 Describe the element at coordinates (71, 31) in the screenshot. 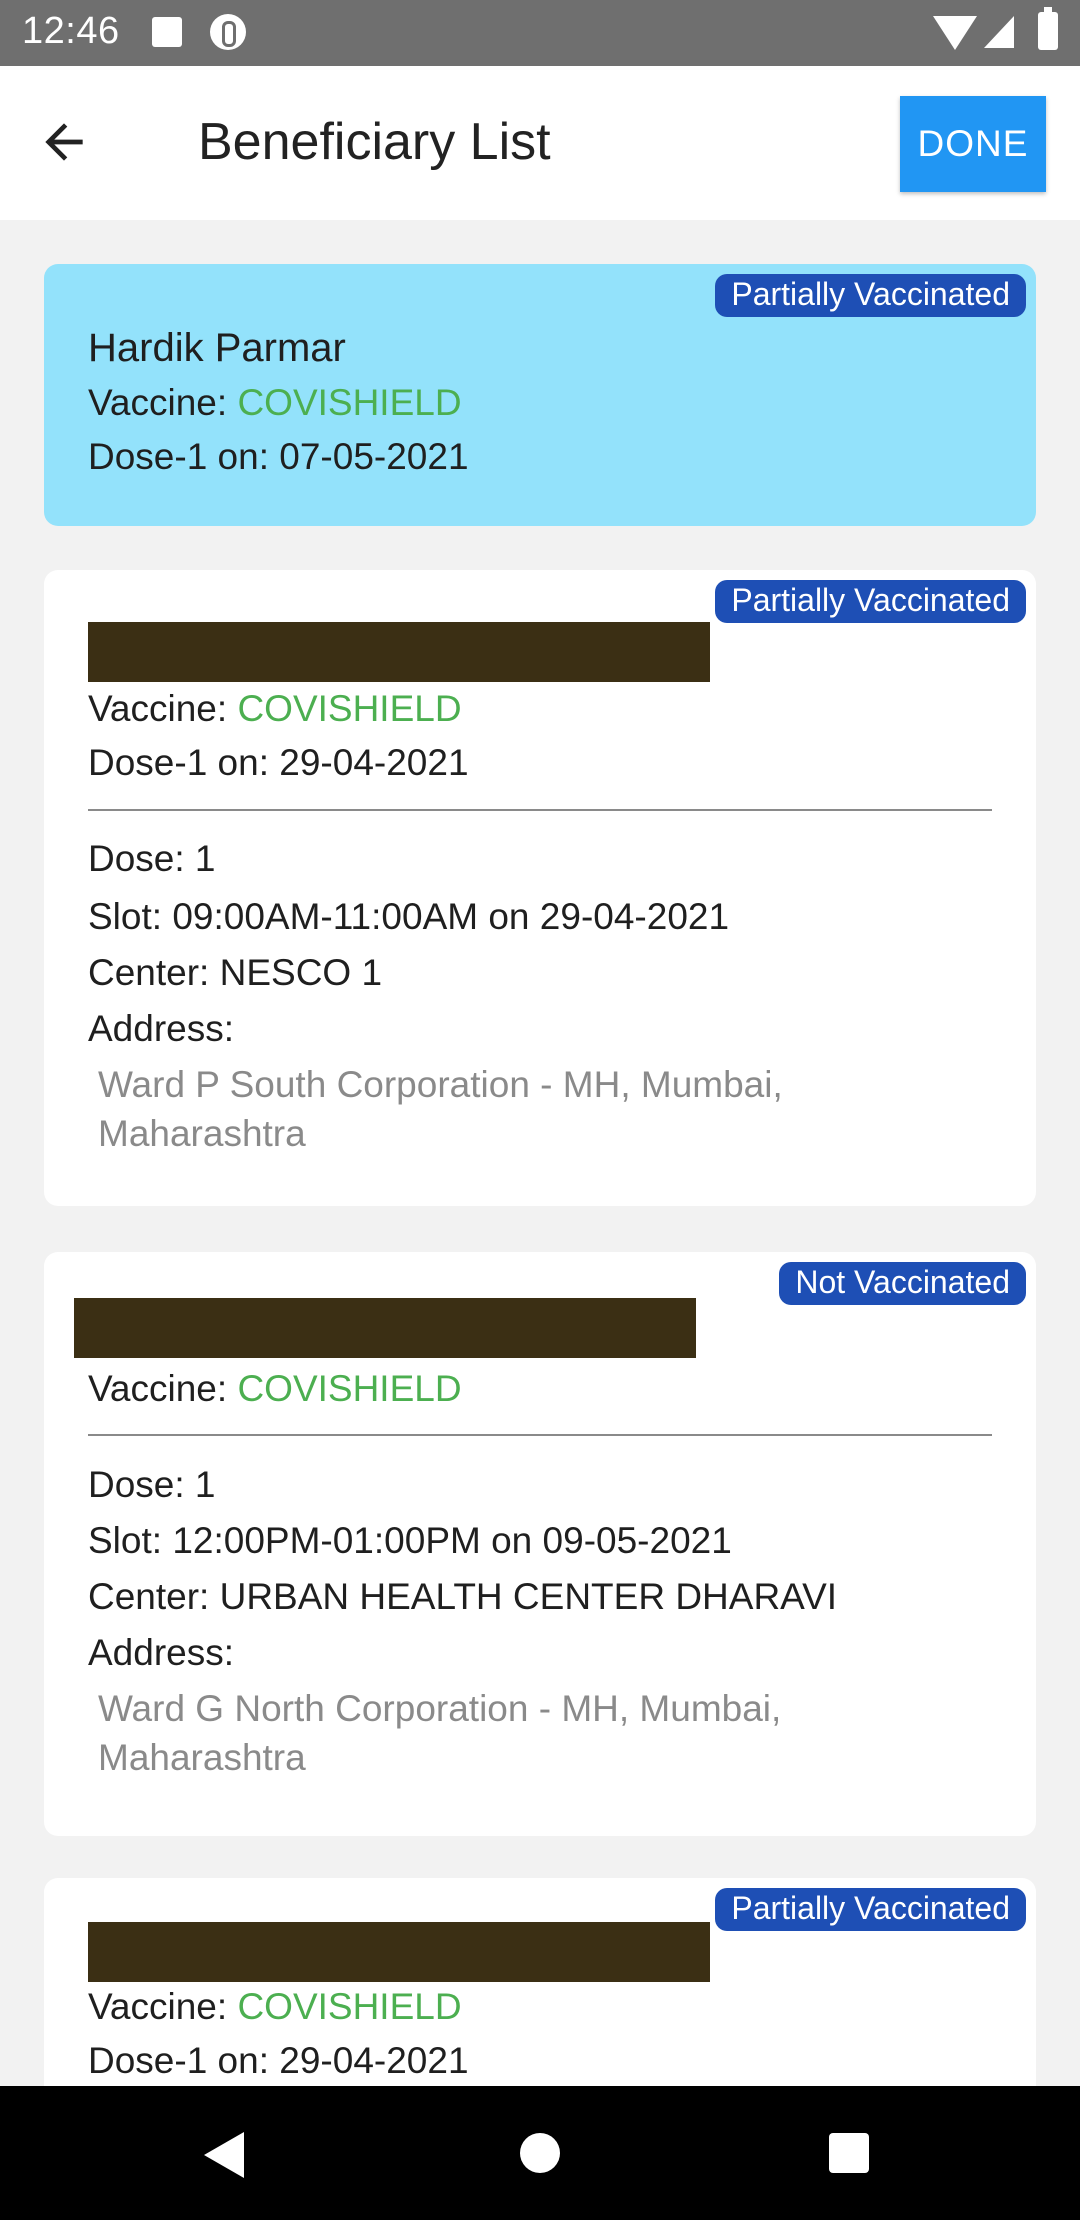

I see `status-time: 12:46` at that location.